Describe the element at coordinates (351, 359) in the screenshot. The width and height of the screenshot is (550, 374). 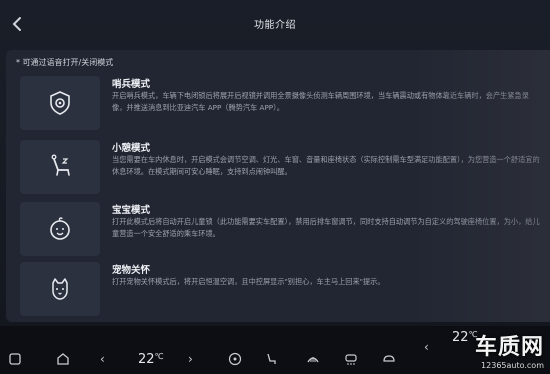
I see `front-defrost-icon` at that location.